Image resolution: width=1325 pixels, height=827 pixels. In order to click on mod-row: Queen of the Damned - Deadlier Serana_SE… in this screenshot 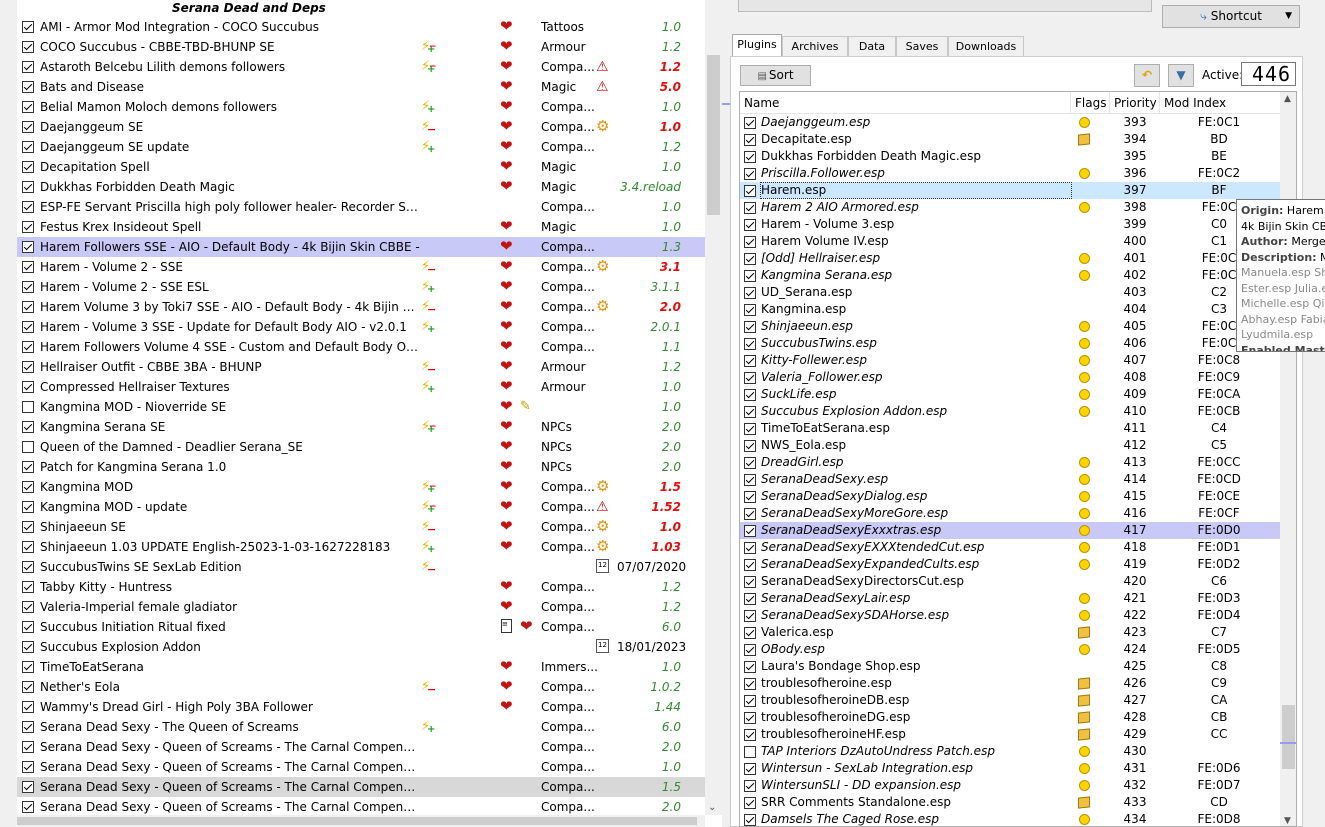, I will do `click(361, 447)`.